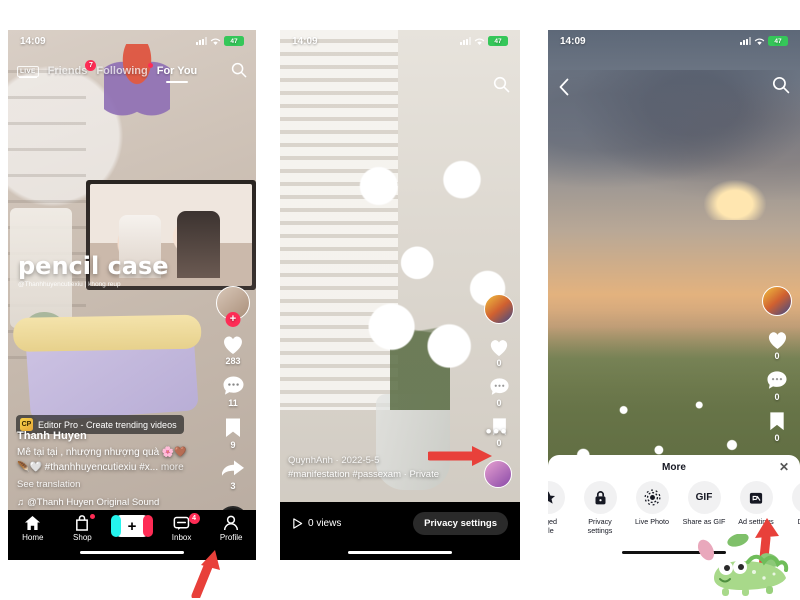 This screenshot has width=800, height=600. Describe the element at coordinates (233, 319) in the screenshot. I see `follow-button: +` at that location.